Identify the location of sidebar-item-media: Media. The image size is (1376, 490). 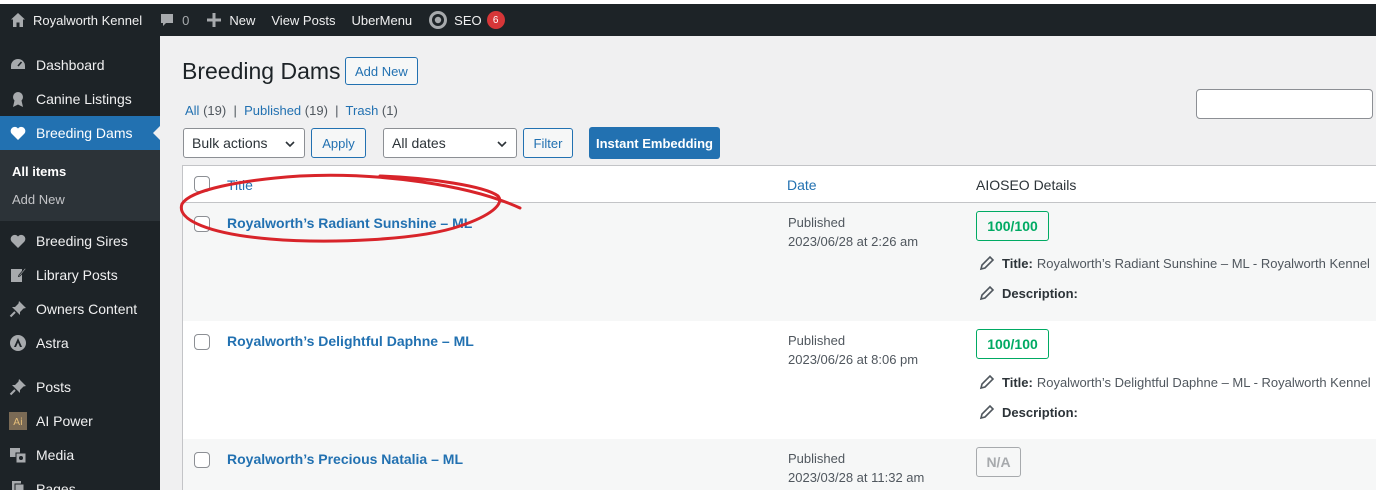
(80, 455).